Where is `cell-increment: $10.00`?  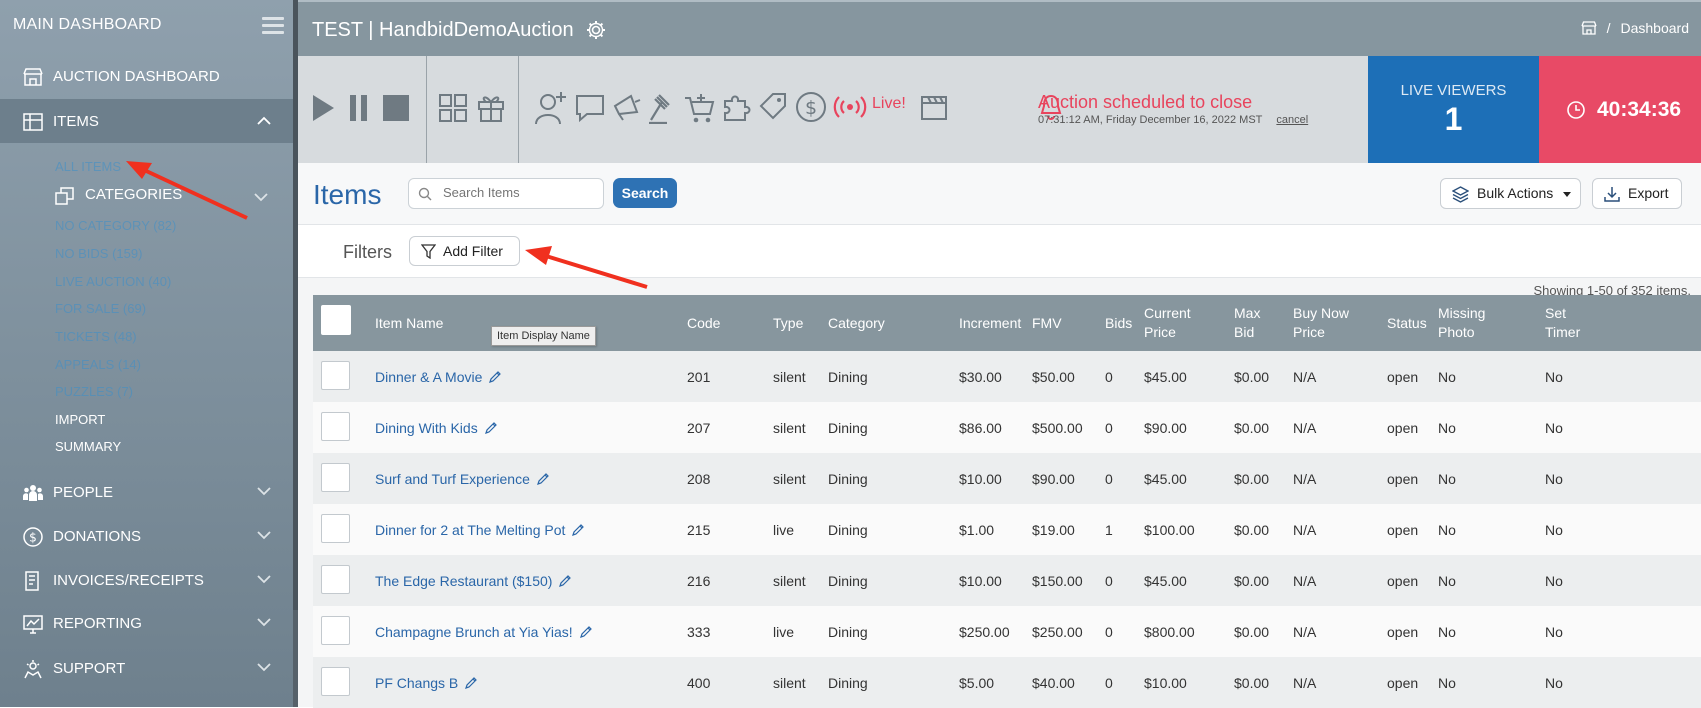
cell-increment: $10.00 is located at coordinates (980, 580).